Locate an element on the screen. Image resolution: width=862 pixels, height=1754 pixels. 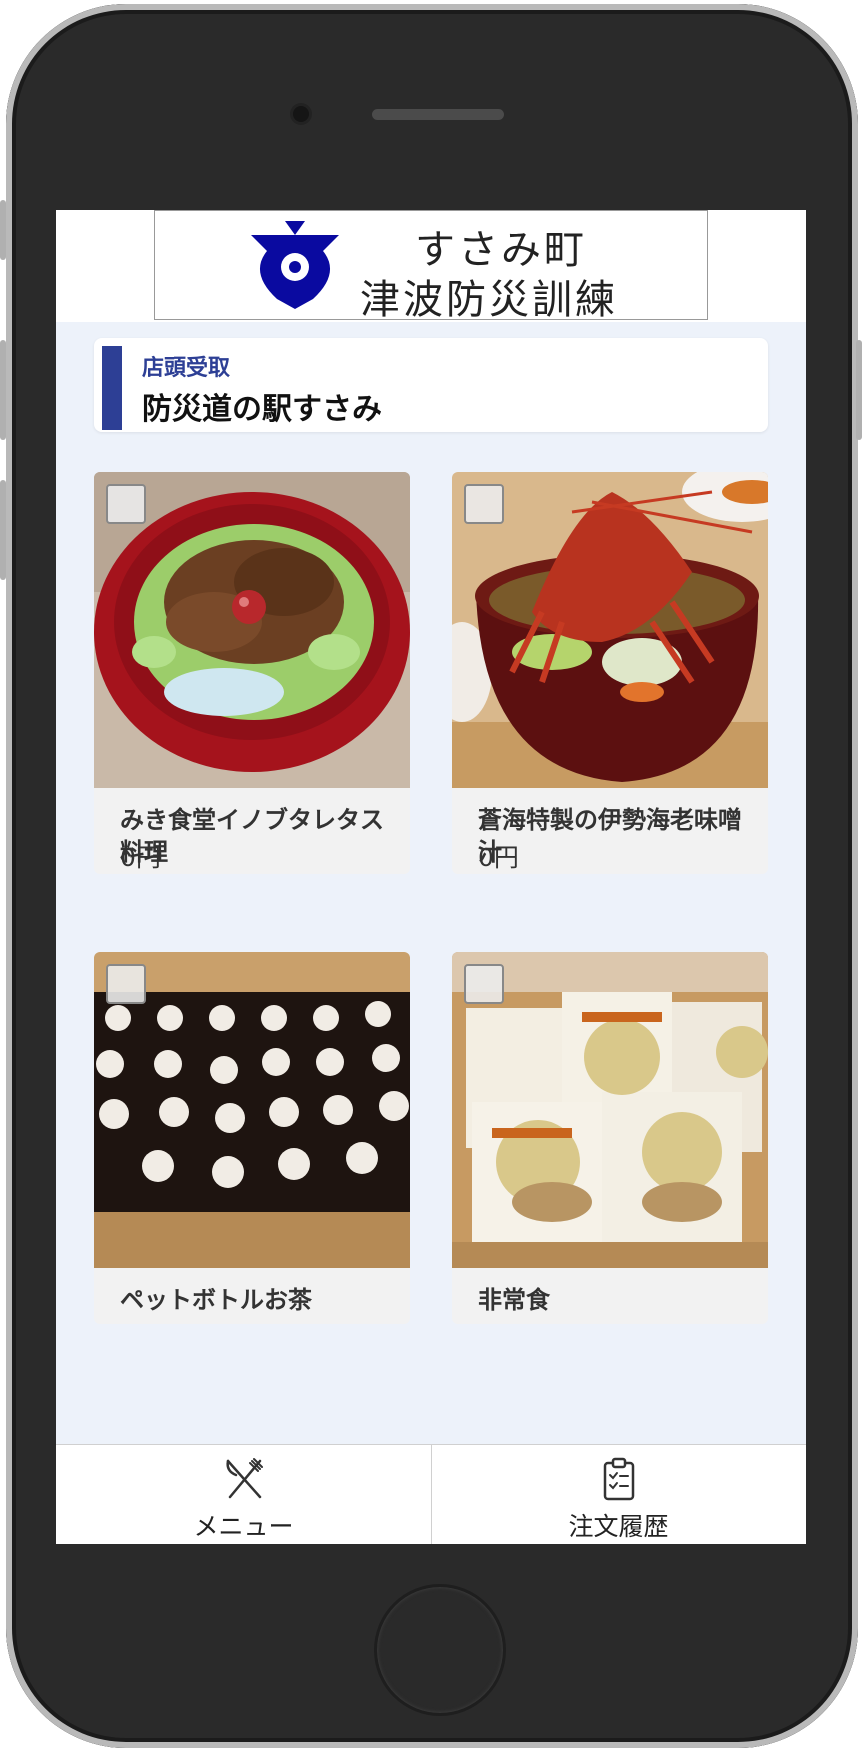
product-name: ペットボトルお茶 is located at coordinates (216, 1300).